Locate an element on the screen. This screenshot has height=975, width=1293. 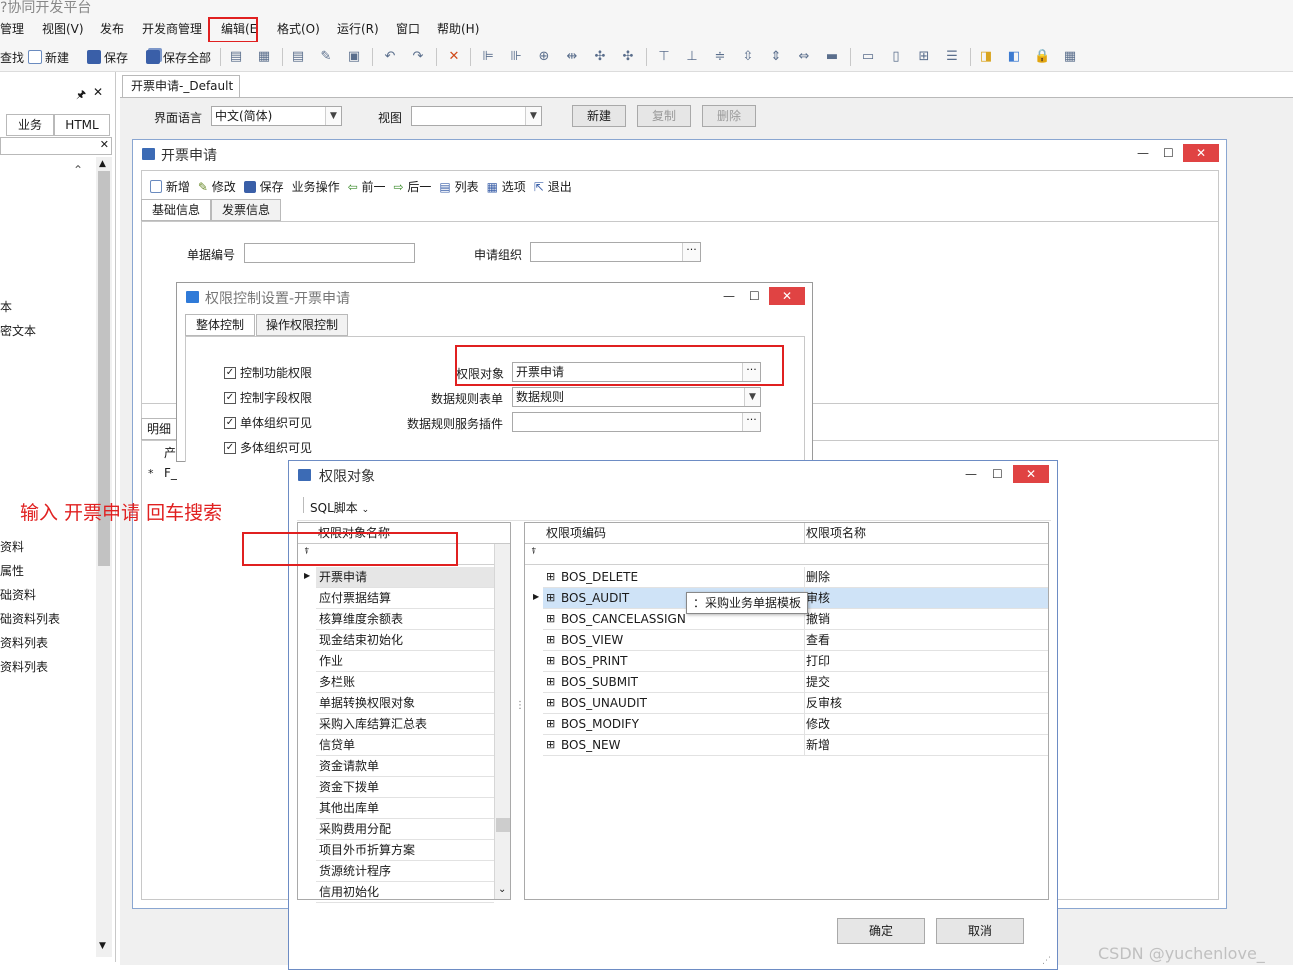
save-button: 保存 is located at coordinates (107, 57).